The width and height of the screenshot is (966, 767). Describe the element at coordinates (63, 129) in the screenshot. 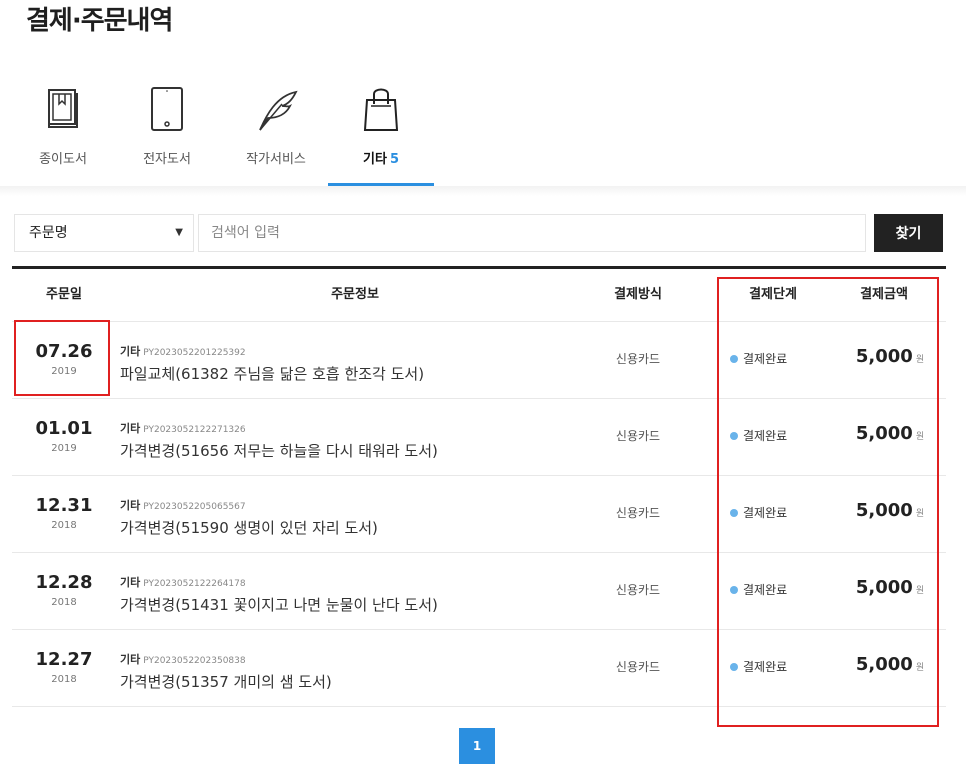

I see `tab-paper-books: 종이도서` at that location.